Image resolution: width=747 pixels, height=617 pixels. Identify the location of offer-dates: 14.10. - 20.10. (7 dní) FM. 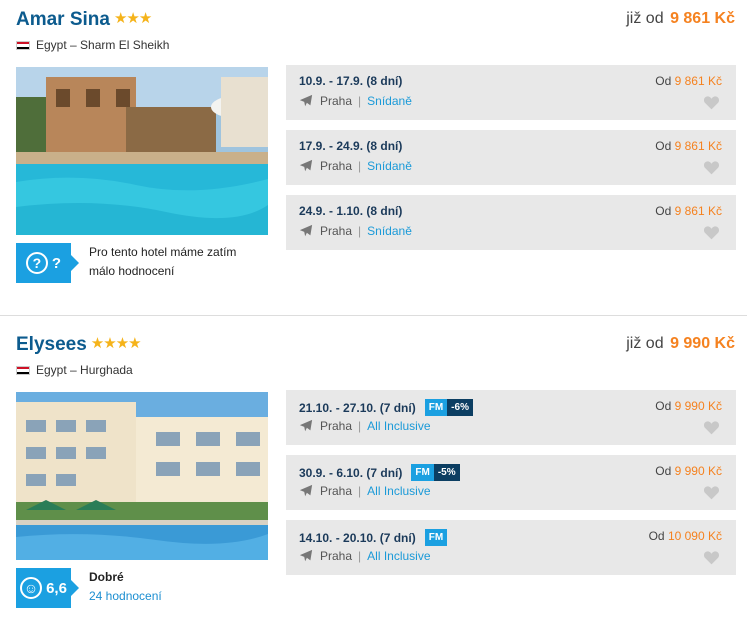
(373, 537).